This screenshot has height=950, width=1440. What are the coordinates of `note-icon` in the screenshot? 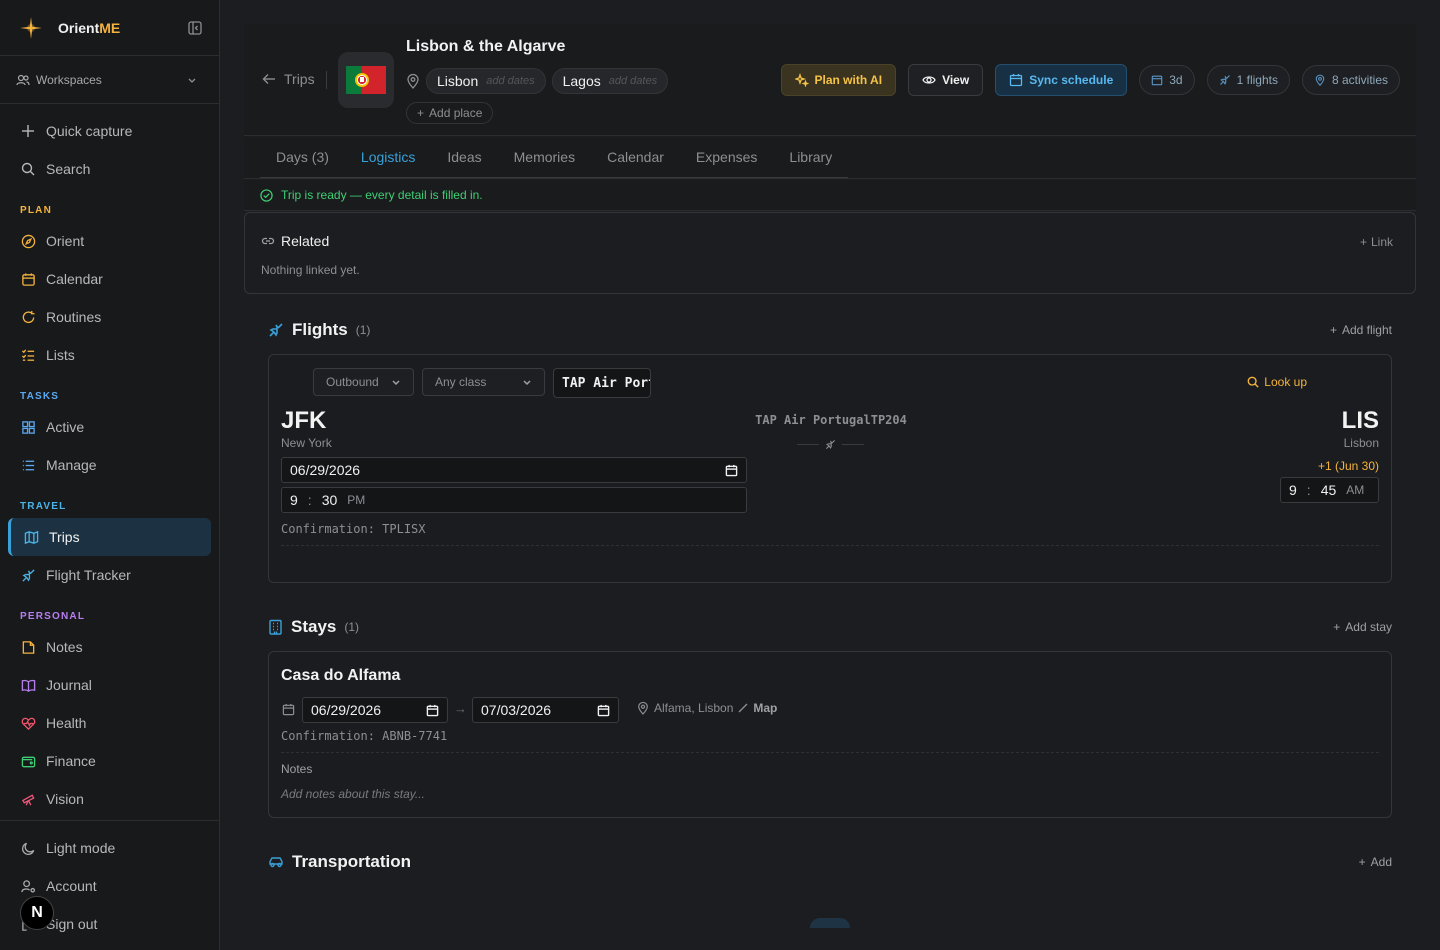 It's located at (28, 647).